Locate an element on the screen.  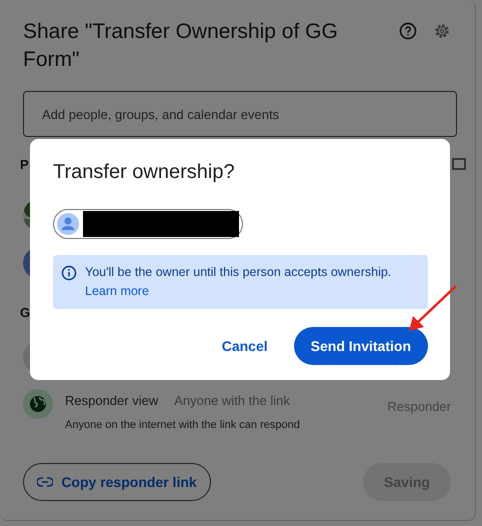
add-people-field: Add people, groups, and calendar events is located at coordinates (240, 114).